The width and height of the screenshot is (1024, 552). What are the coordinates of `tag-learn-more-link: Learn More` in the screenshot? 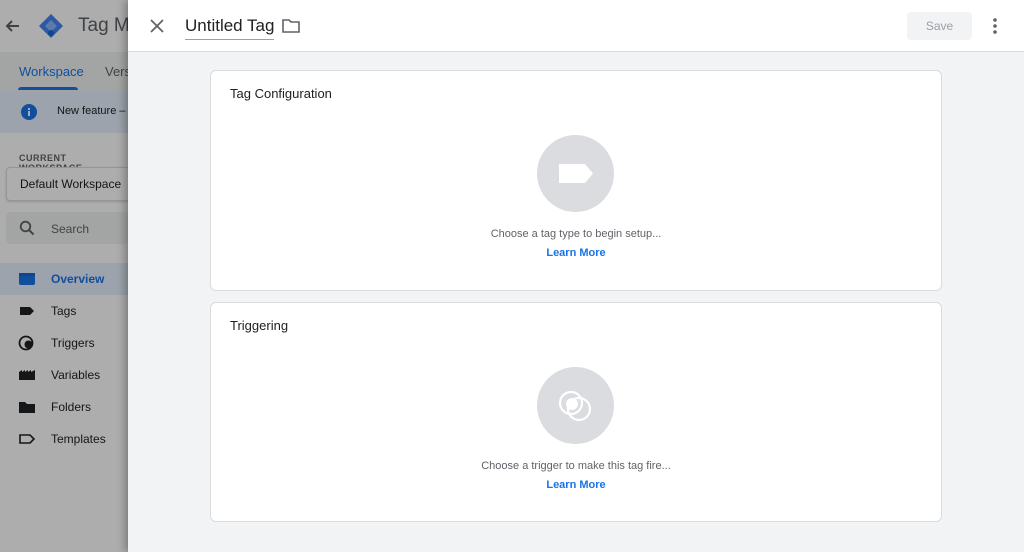 It's located at (576, 253).